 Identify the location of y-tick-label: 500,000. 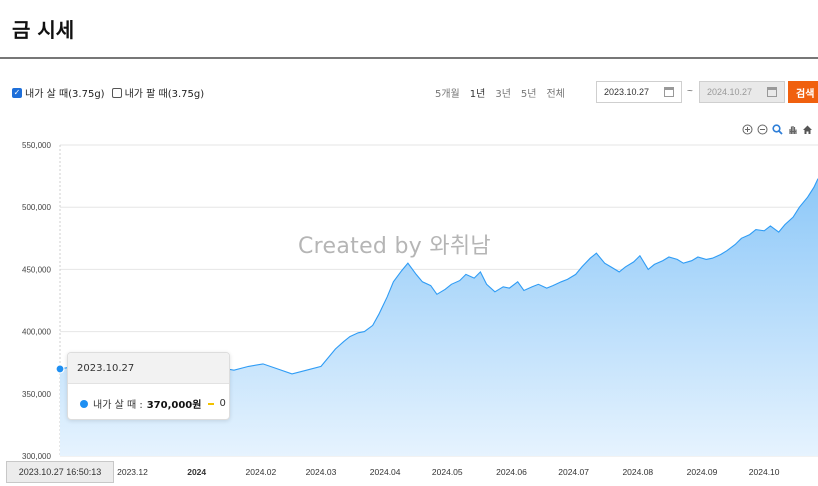
(36, 207).